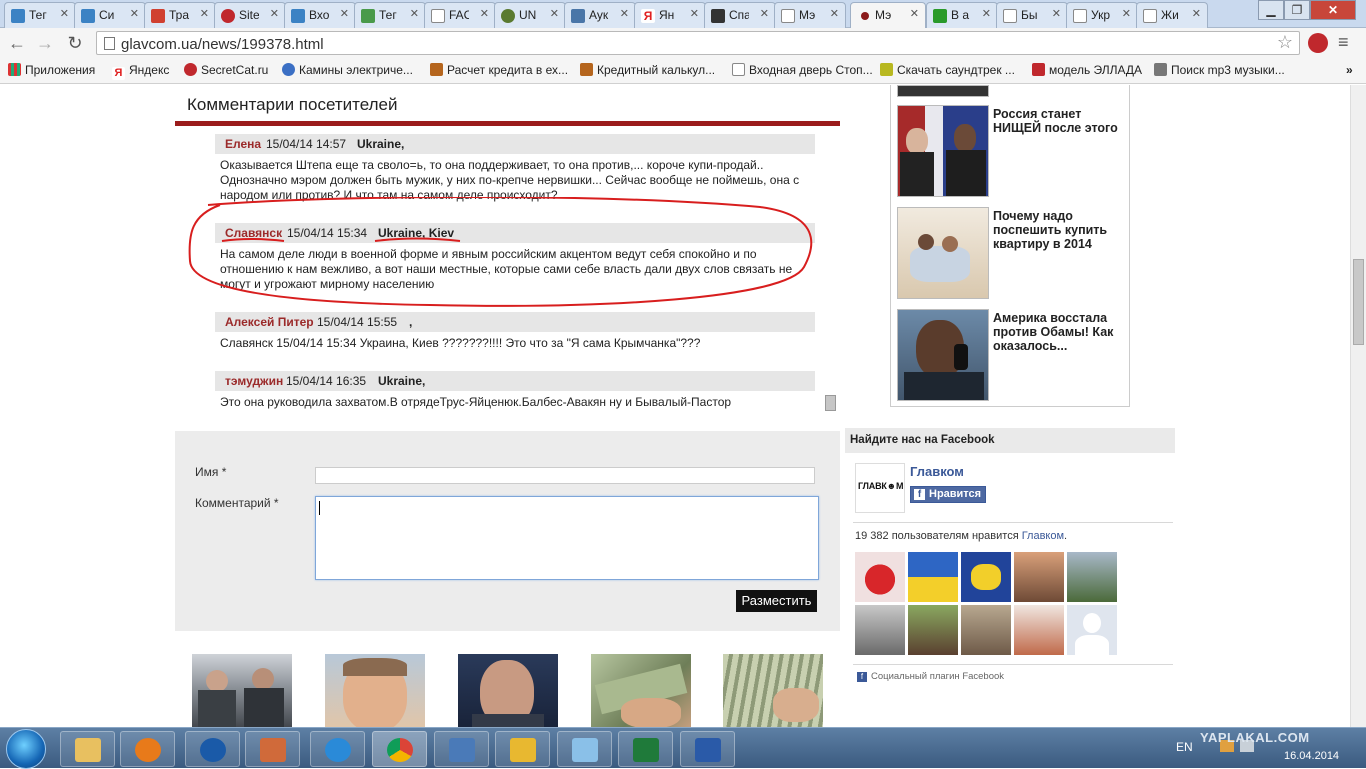  I want to click on bookmark-item: модель ЭЛЛАДА, so click(1087, 70).